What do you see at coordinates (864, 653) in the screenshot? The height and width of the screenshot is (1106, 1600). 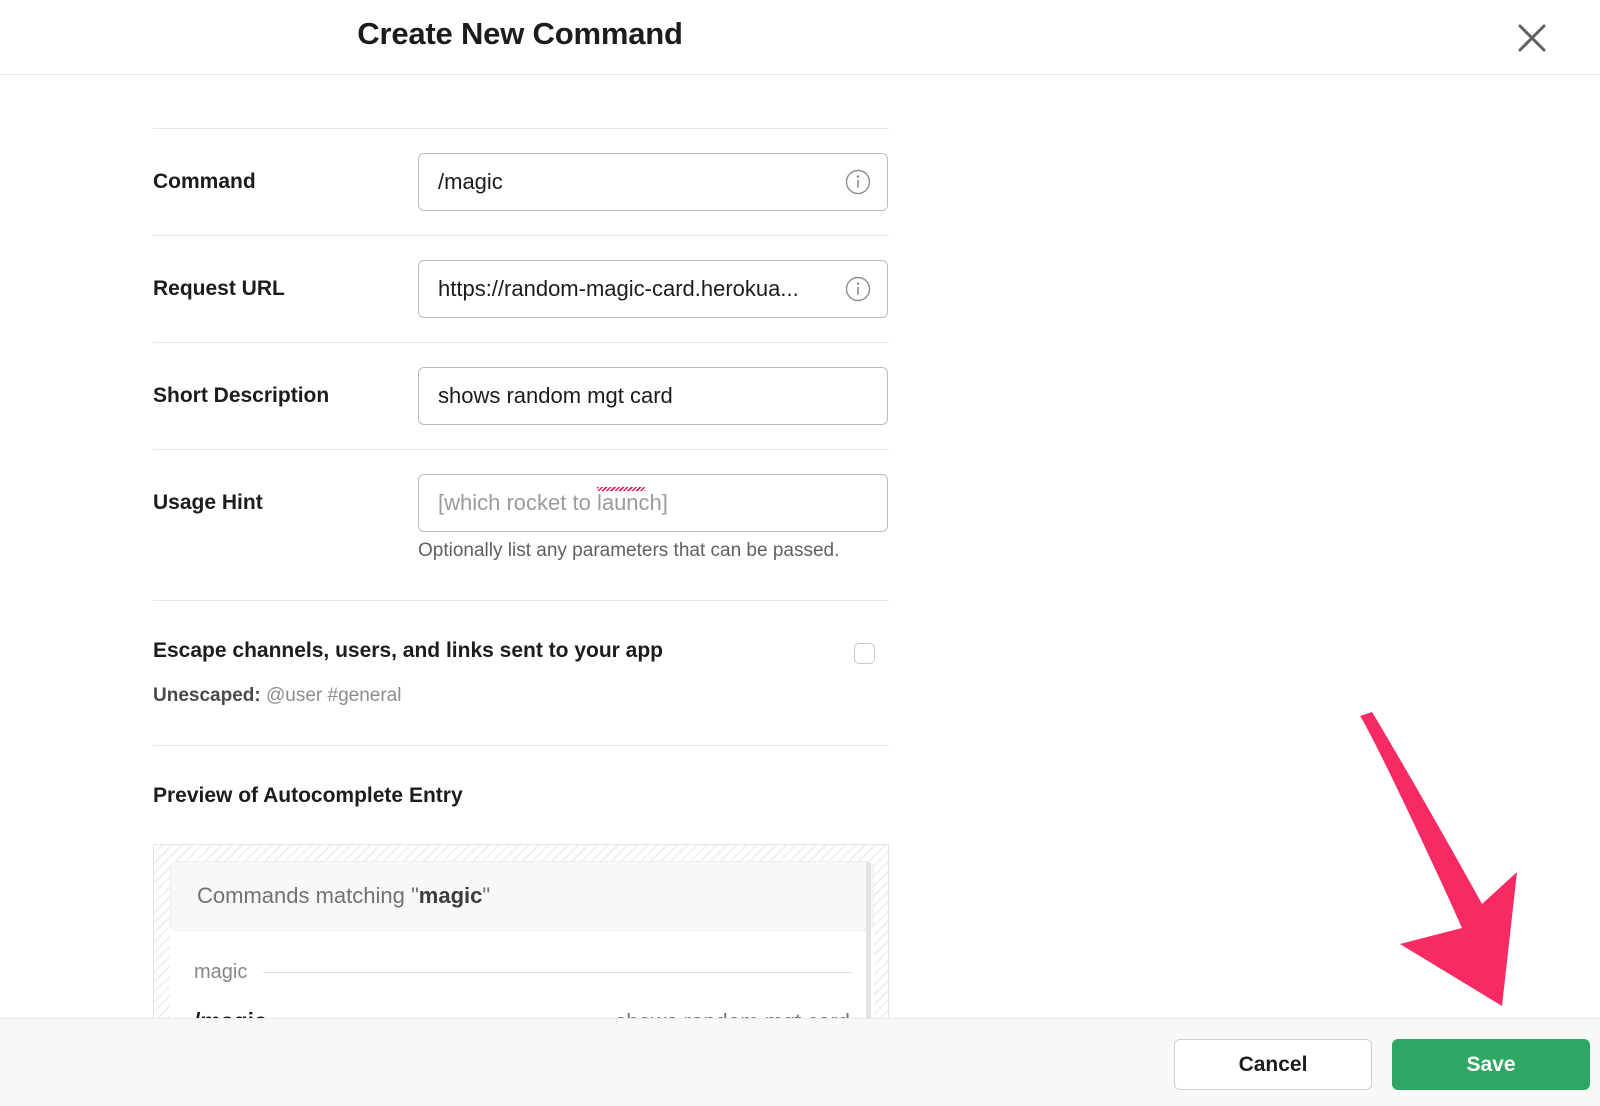 I see `escape-checkbox` at bounding box center [864, 653].